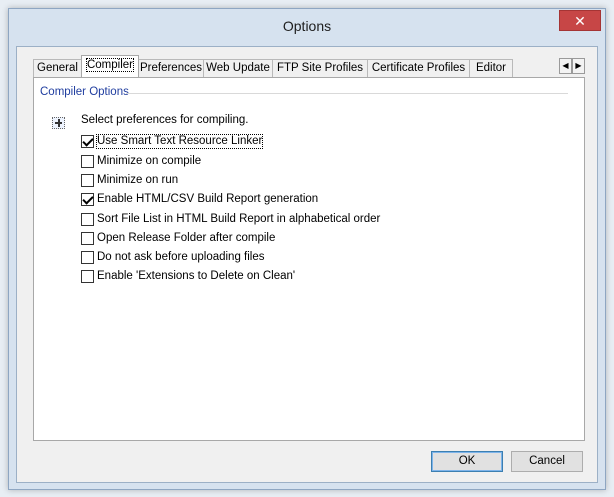 The image size is (614, 497). Describe the element at coordinates (171, 68) in the screenshot. I see `tab-preferences: Preferences` at that location.